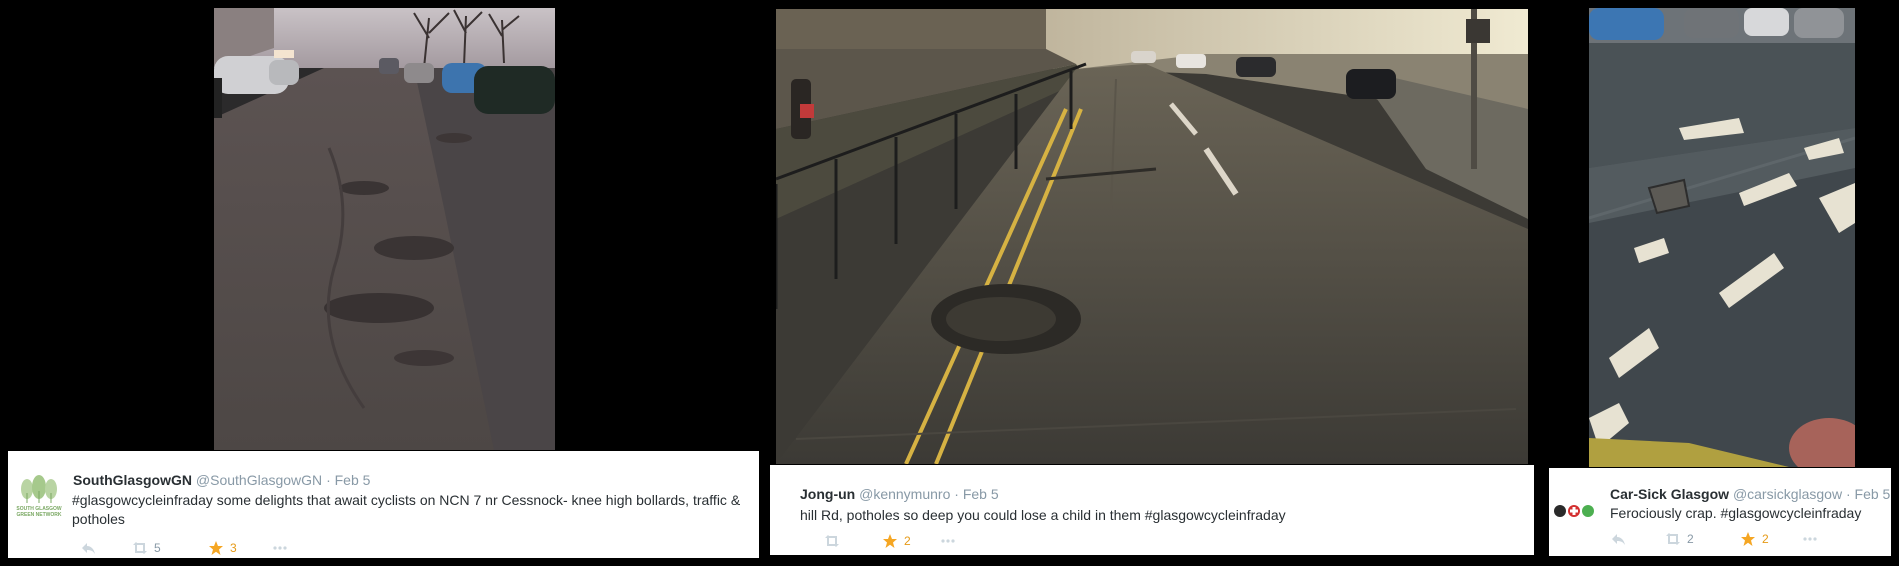 Image resolution: width=1899 pixels, height=566 pixels. What do you see at coordinates (39, 512) in the screenshot?
I see `avatar-caption: SOUTH GLASGOW GREEN NETWORK` at bounding box center [39, 512].